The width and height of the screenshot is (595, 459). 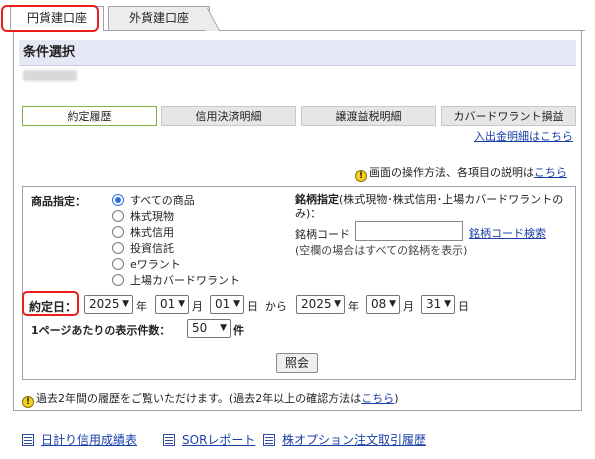 What do you see at coordinates (381, 250) in the screenshot?
I see `stock-hint: (空欄の場合はすべての銘柄を表示)` at bounding box center [381, 250].